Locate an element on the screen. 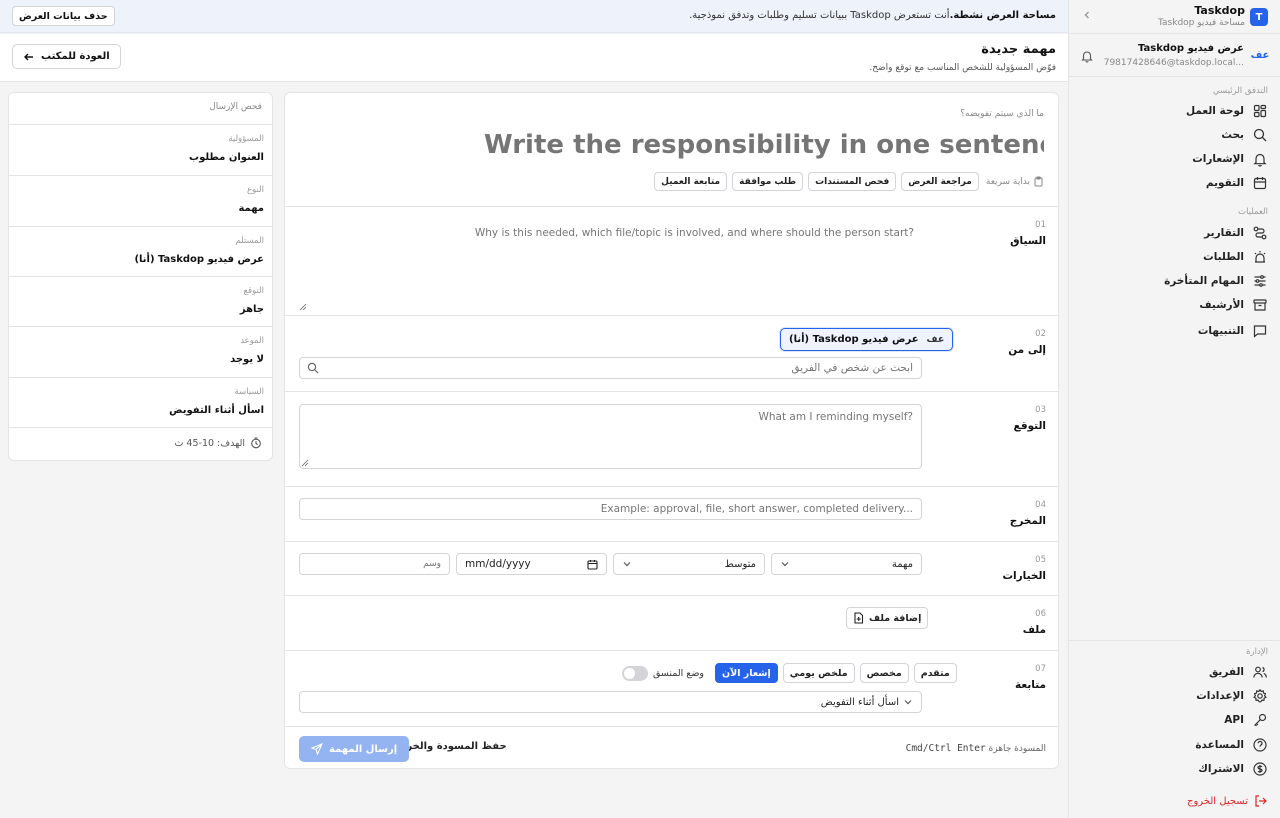 The height and width of the screenshot is (818, 1280). sidebar-item-reports: التقارير is located at coordinates (1173, 233).